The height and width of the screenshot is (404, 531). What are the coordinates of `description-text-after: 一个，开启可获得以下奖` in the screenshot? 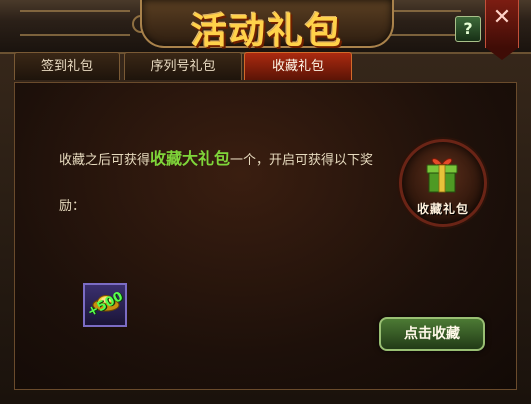 It's located at (302, 160).